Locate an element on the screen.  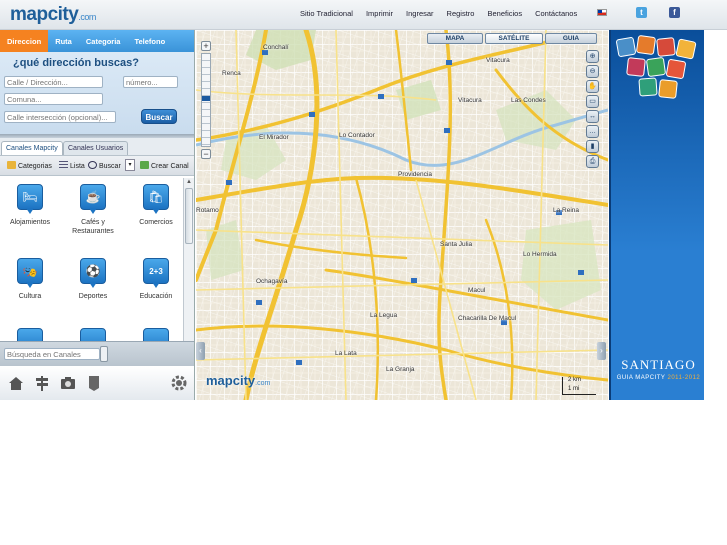
chile-flag-icon is located at coordinates (602, 12).